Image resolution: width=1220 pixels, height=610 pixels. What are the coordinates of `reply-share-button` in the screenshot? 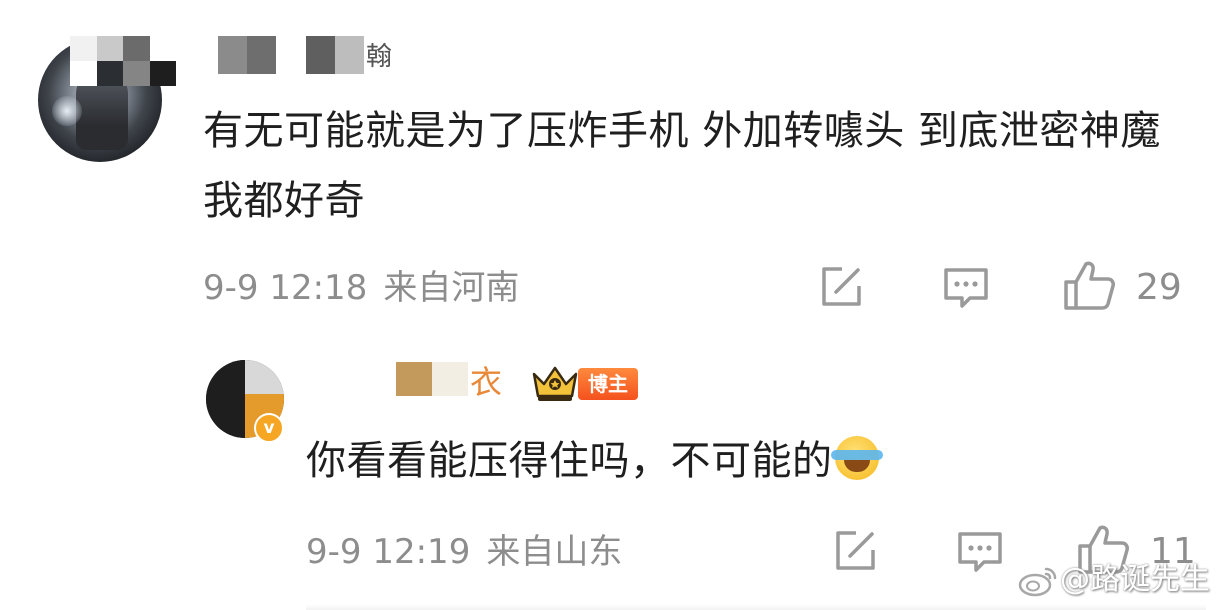 It's located at (855, 551).